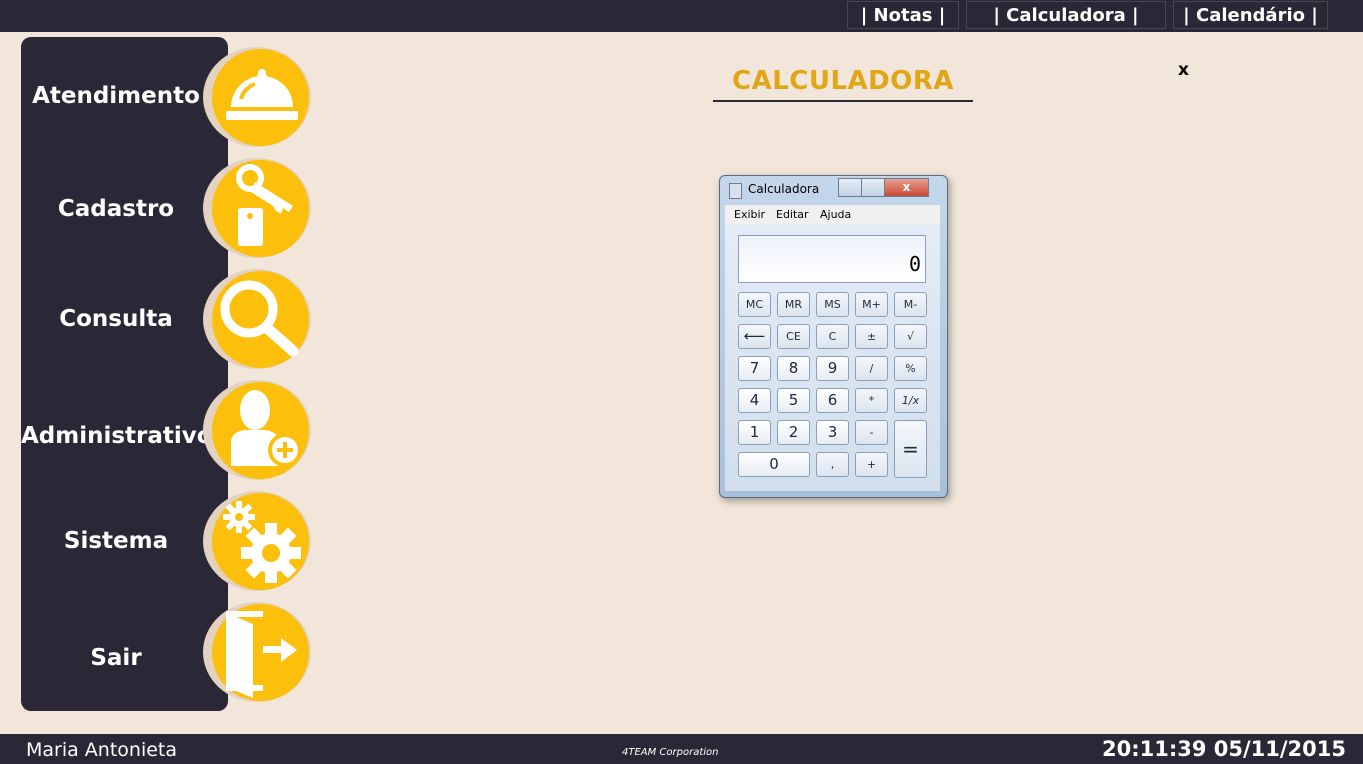 The image size is (1363, 764). I want to click on sidebar-item-sair: Sair, so click(116, 658).